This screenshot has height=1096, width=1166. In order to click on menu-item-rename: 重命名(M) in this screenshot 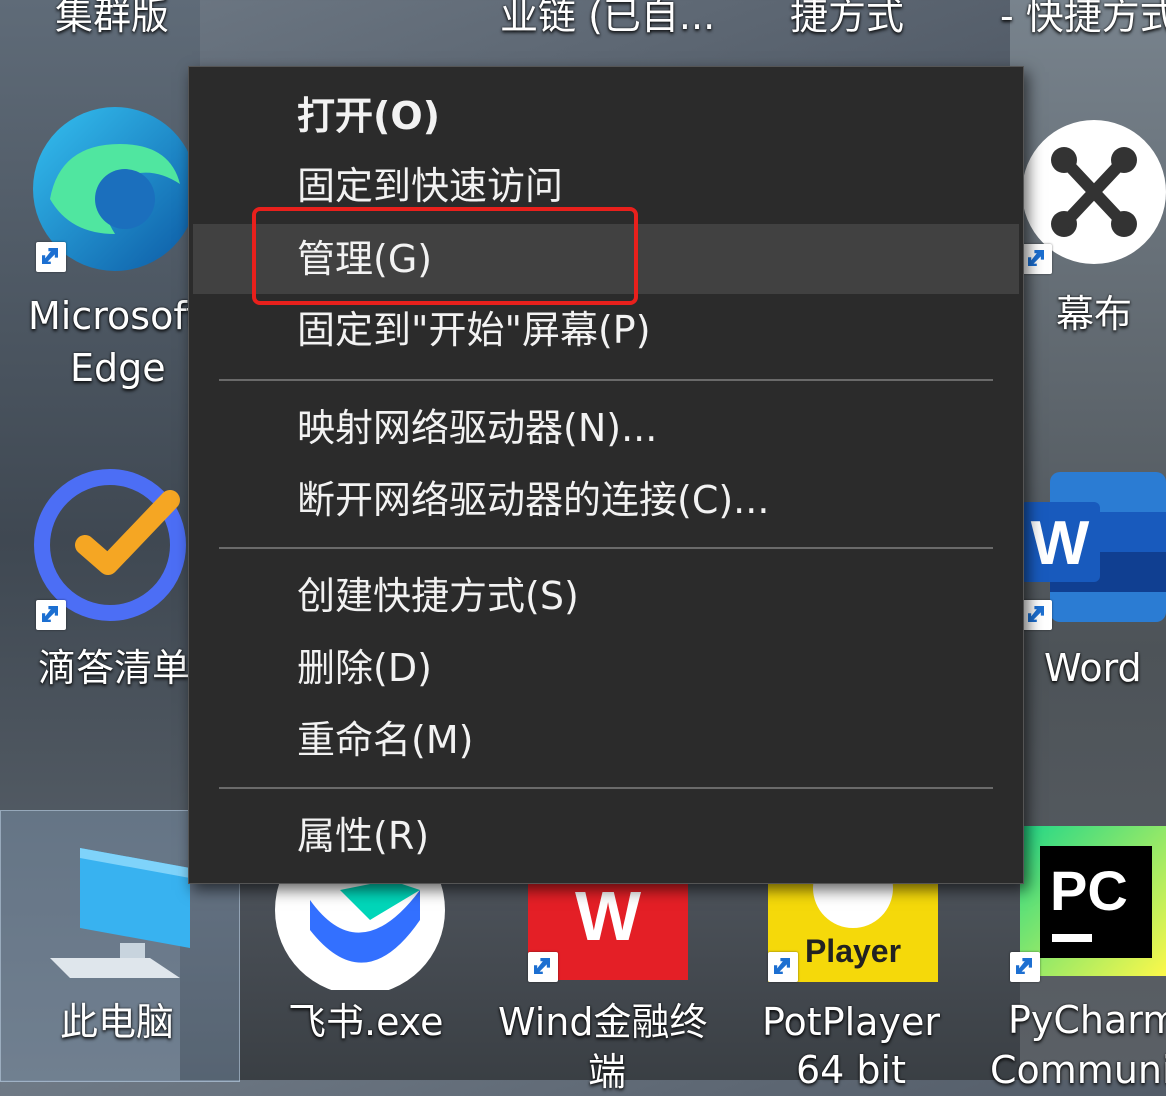, I will do `click(606, 740)`.